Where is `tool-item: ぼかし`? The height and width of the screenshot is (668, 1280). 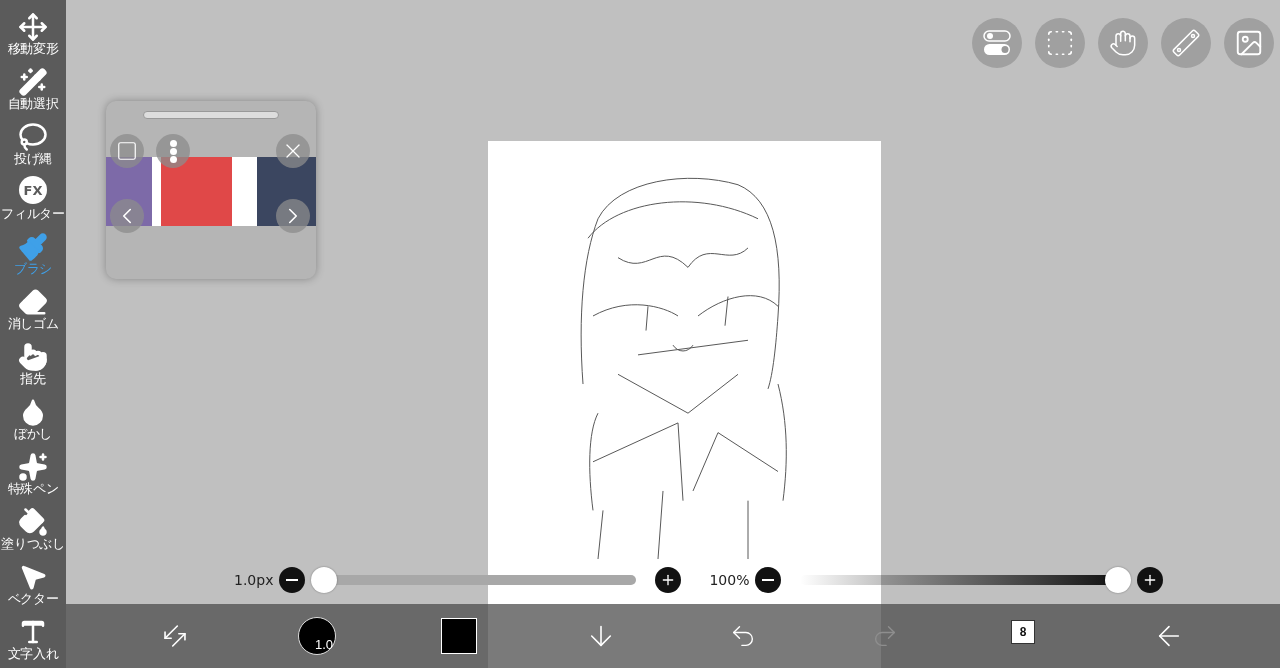 tool-item: ぼかし is located at coordinates (33, 414).